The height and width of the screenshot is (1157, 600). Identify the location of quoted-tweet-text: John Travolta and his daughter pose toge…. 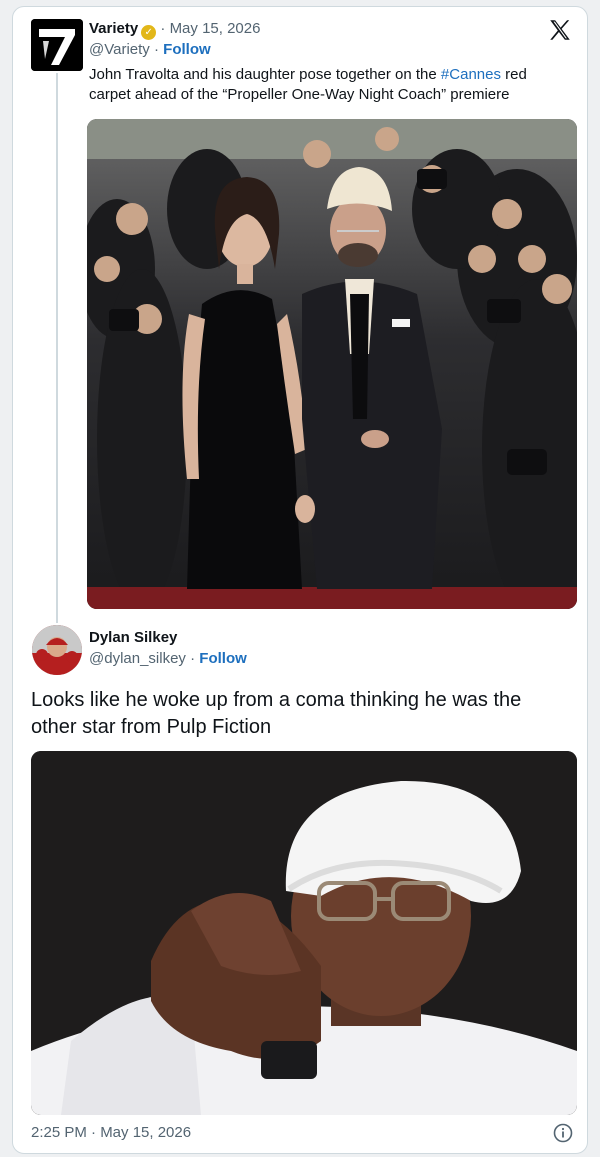
(324, 85).